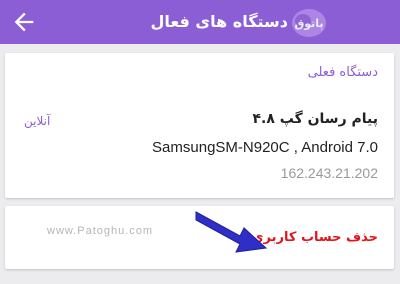 The image size is (400, 284). Describe the element at coordinates (219, 21) in the screenshot. I see `page-title: دستگاه های فعال` at that location.